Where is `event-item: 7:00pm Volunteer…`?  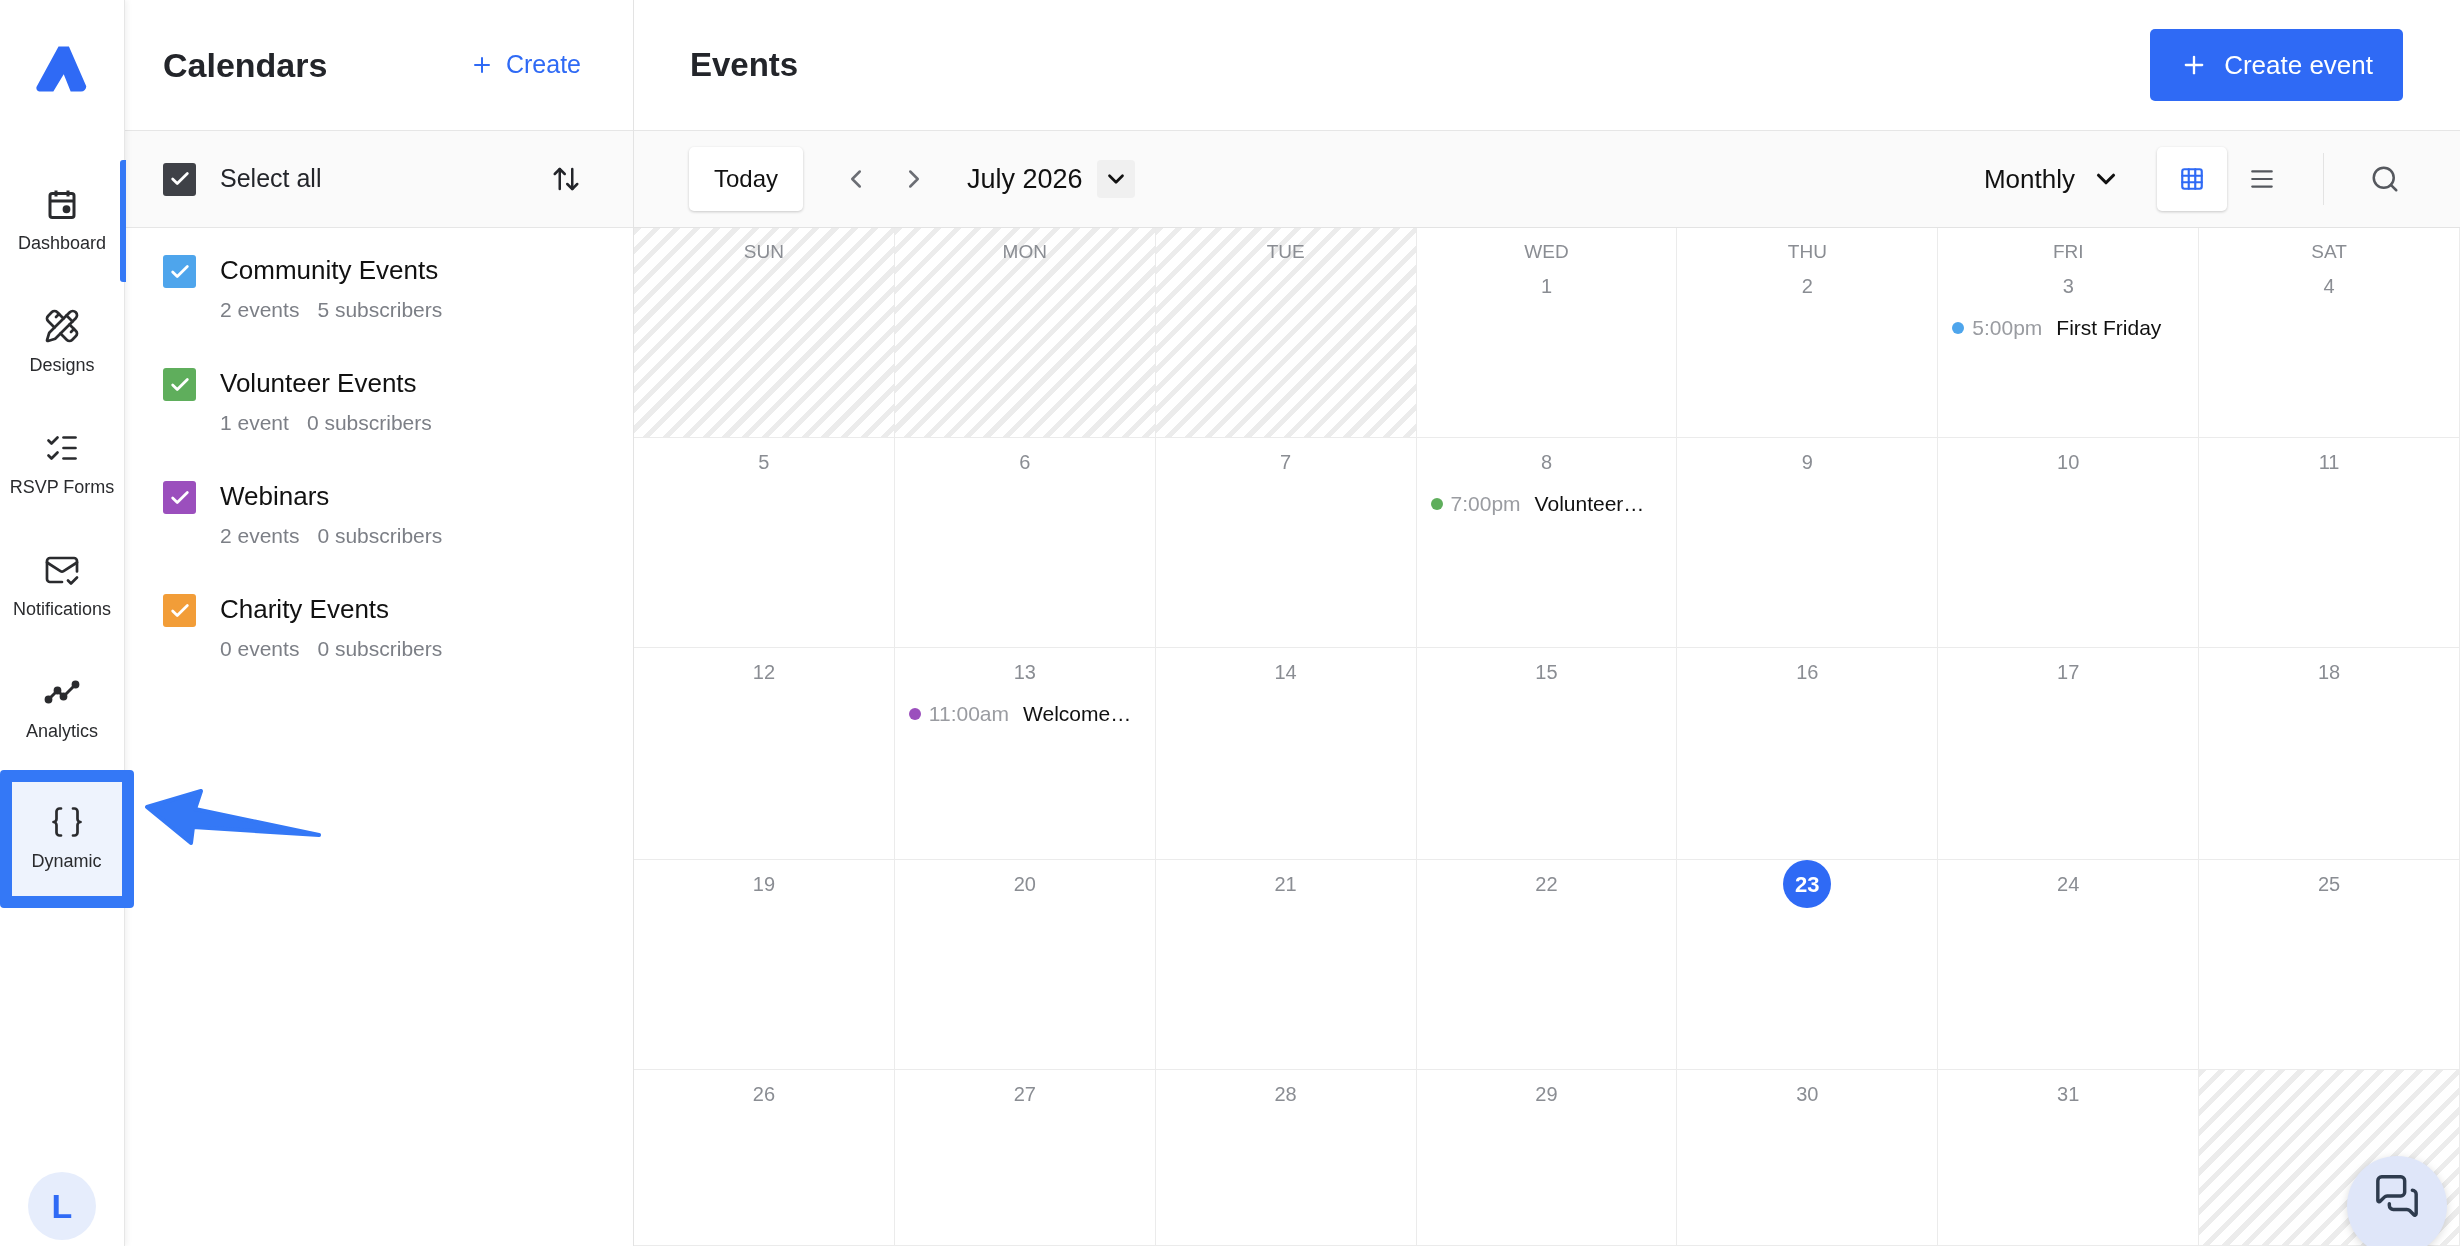 event-item: 7:00pm Volunteer… is located at coordinates (1546, 504).